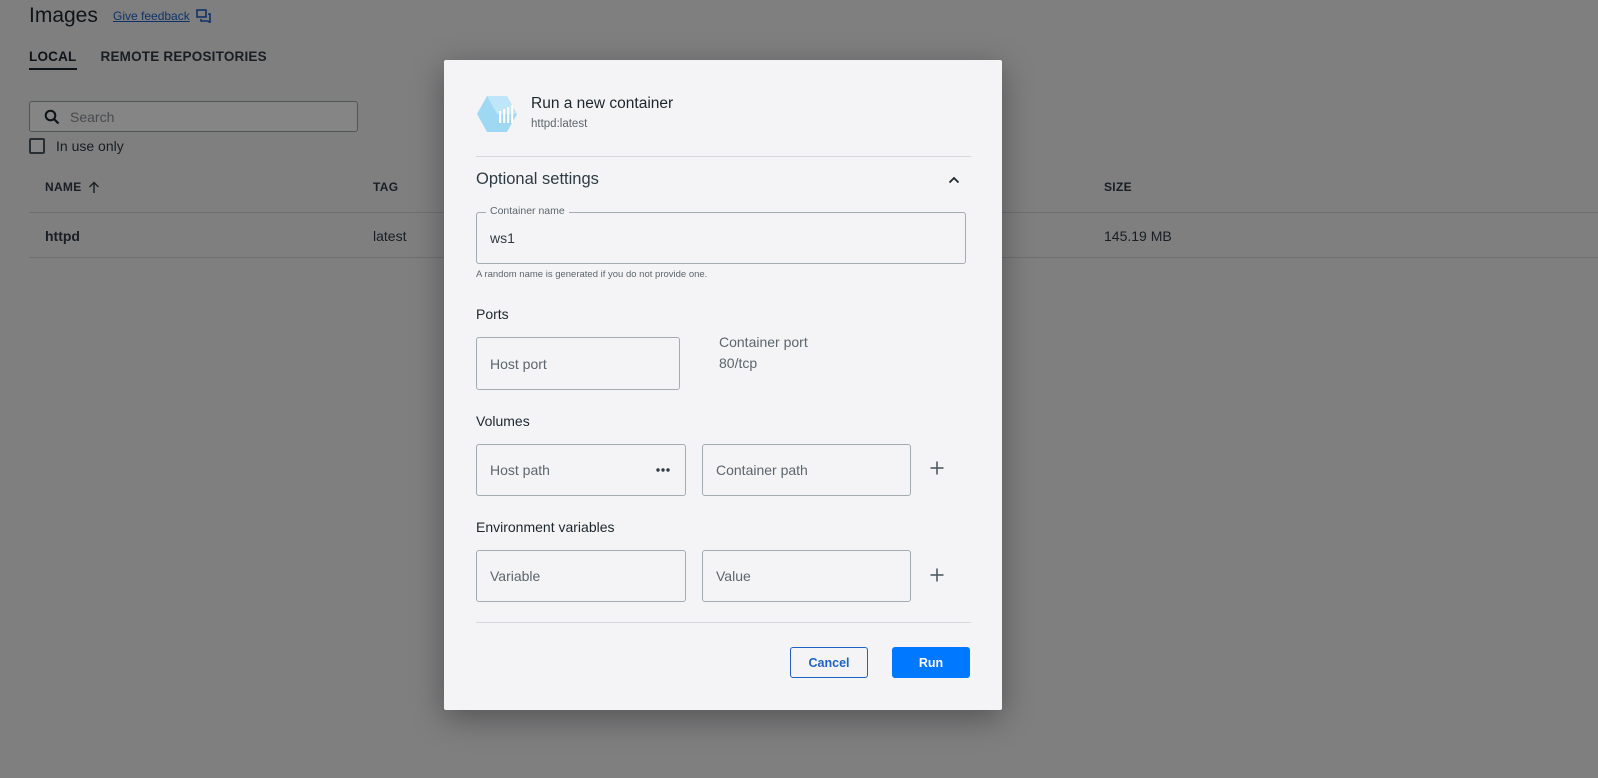 The width and height of the screenshot is (1598, 778). Describe the element at coordinates (563, 470) in the screenshot. I see `host-path-input` at that location.